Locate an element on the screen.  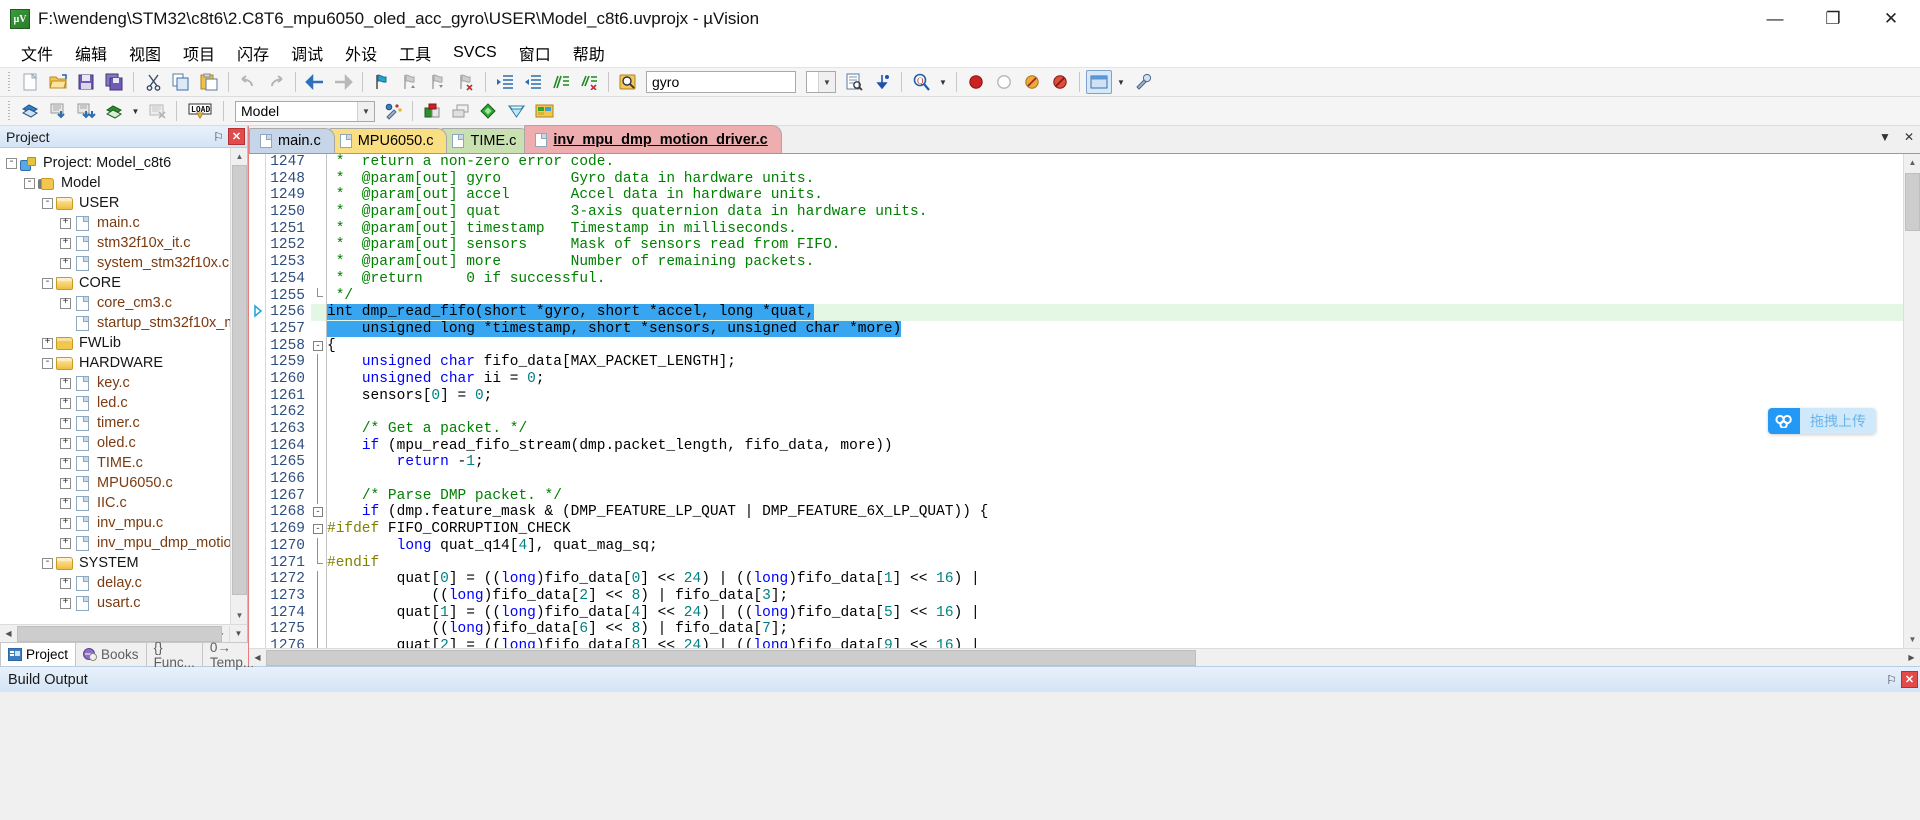
upload-widget-label: 拖拽上传 is located at coordinates (1838, 421).